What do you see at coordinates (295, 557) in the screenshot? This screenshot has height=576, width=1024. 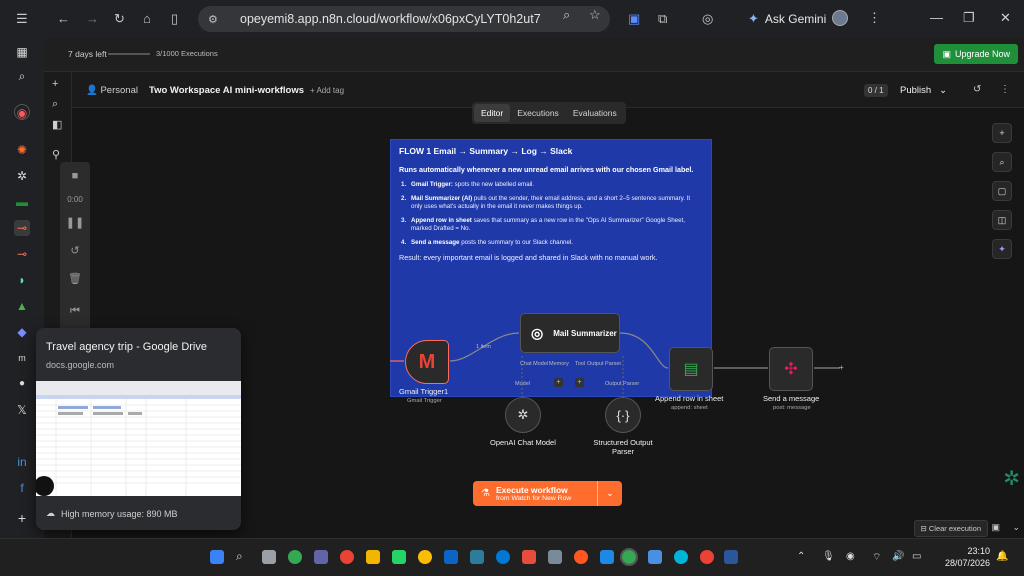 I see `chrome-icon` at bounding box center [295, 557].